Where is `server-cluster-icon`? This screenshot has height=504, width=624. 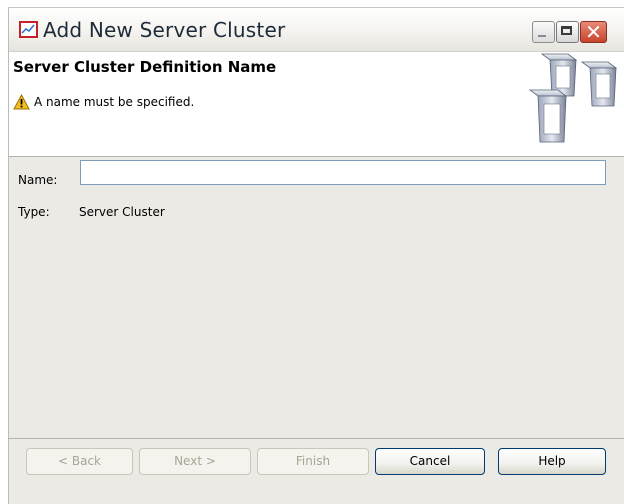
server-cluster-icon is located at coordinates (573, 98).